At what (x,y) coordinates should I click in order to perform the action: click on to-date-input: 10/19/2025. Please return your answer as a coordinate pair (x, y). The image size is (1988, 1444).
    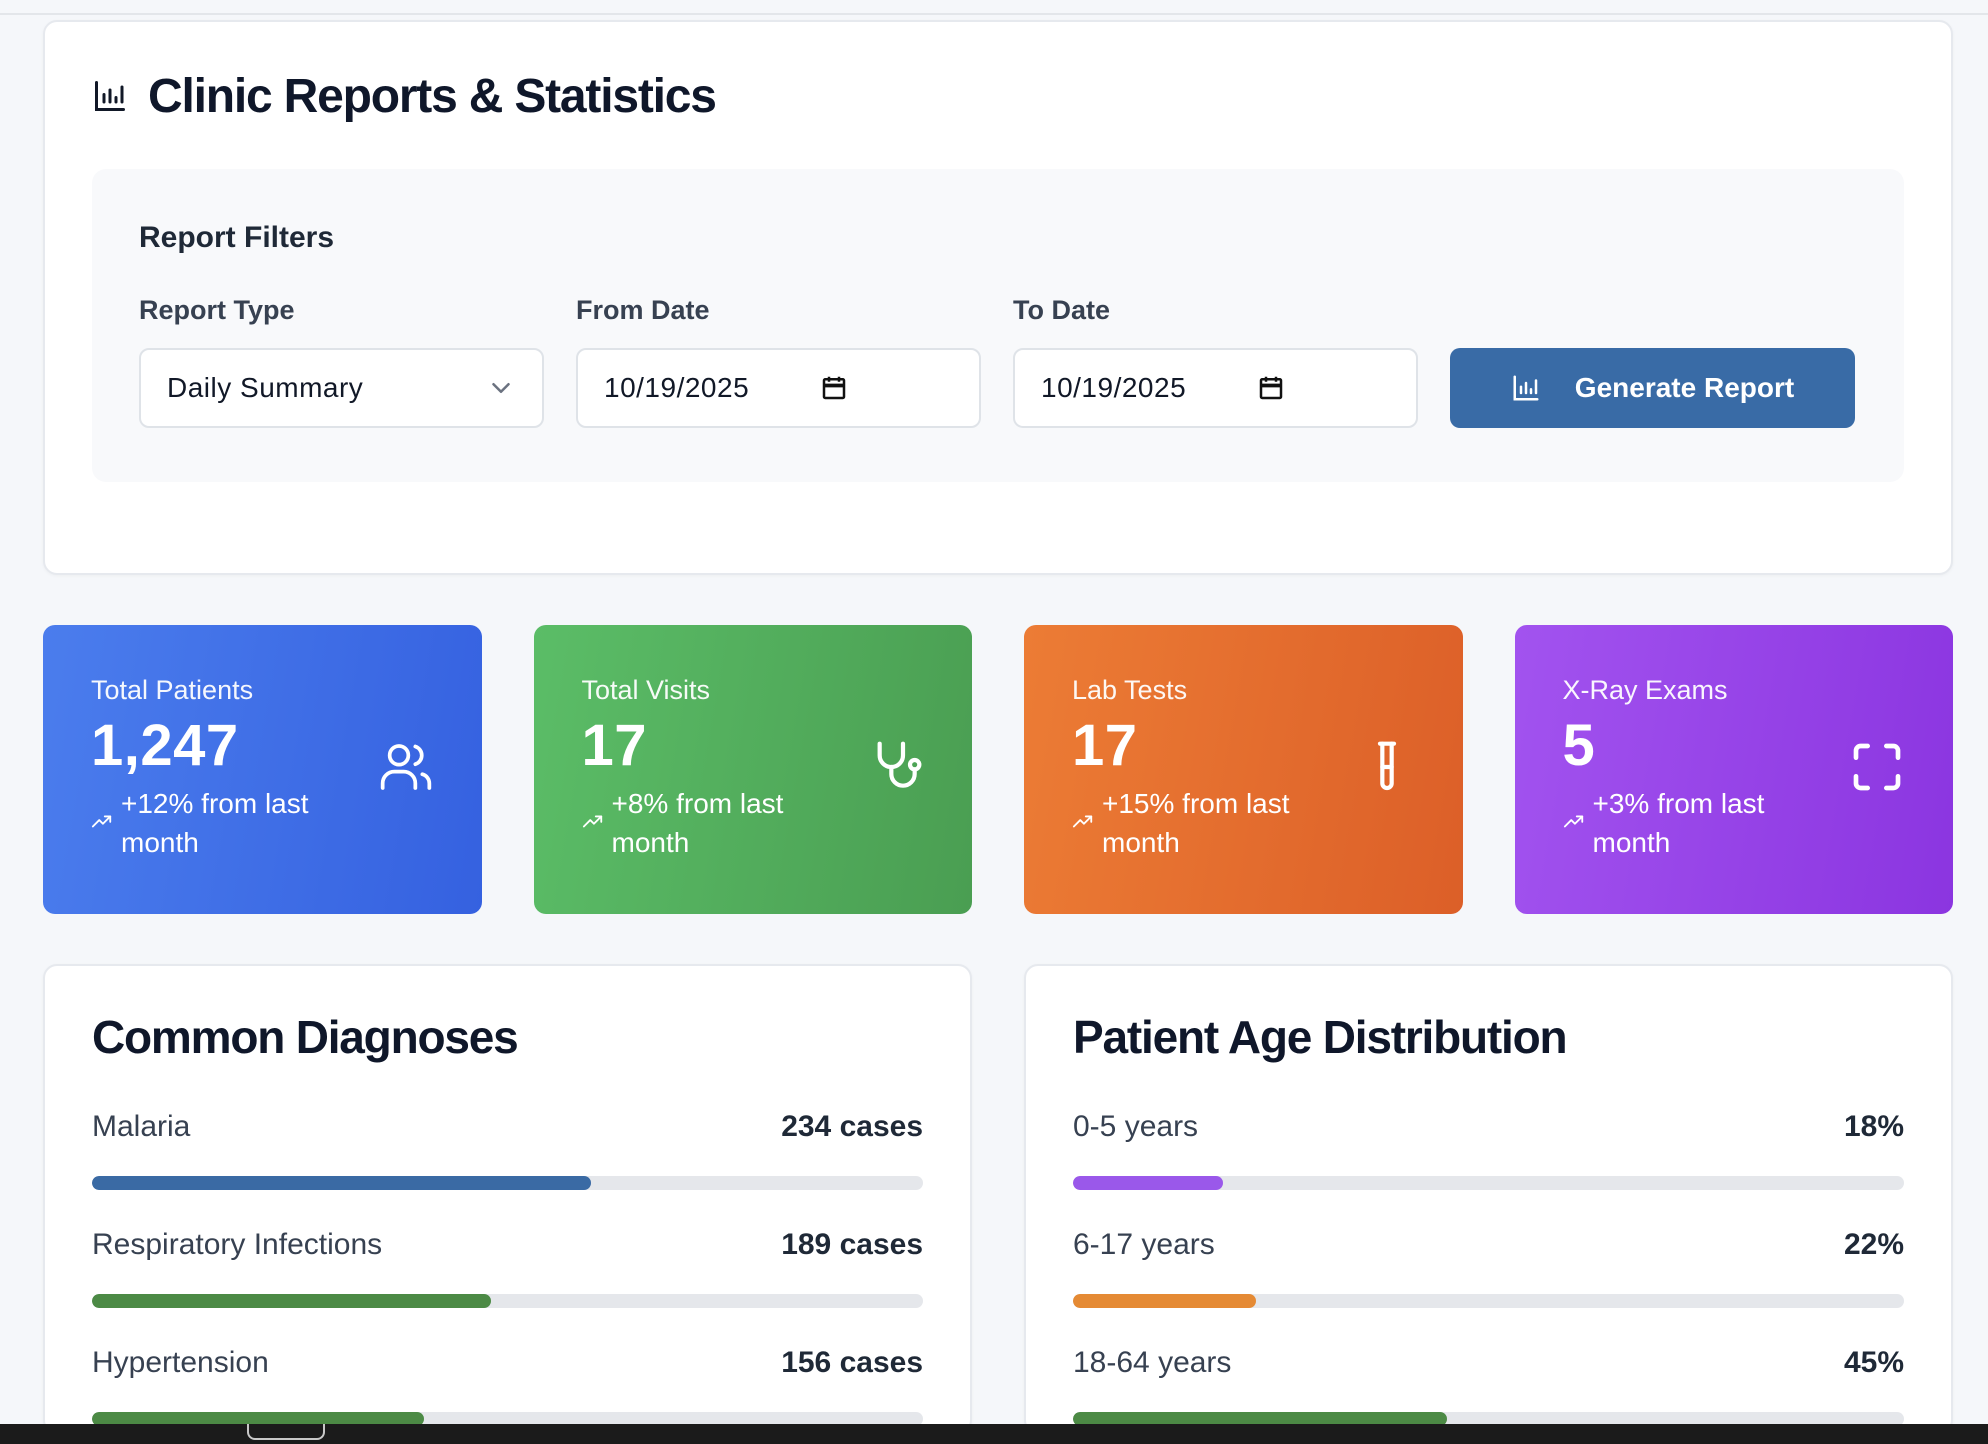
    Looking at the image, I should click on (1215, 388).